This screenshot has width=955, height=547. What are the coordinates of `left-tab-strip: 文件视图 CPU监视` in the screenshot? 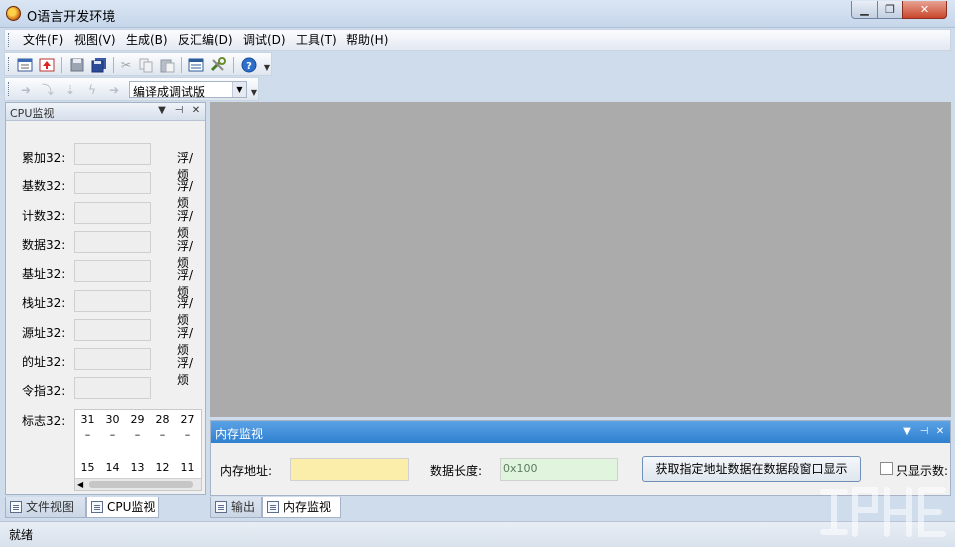 It's located at (105, 508).